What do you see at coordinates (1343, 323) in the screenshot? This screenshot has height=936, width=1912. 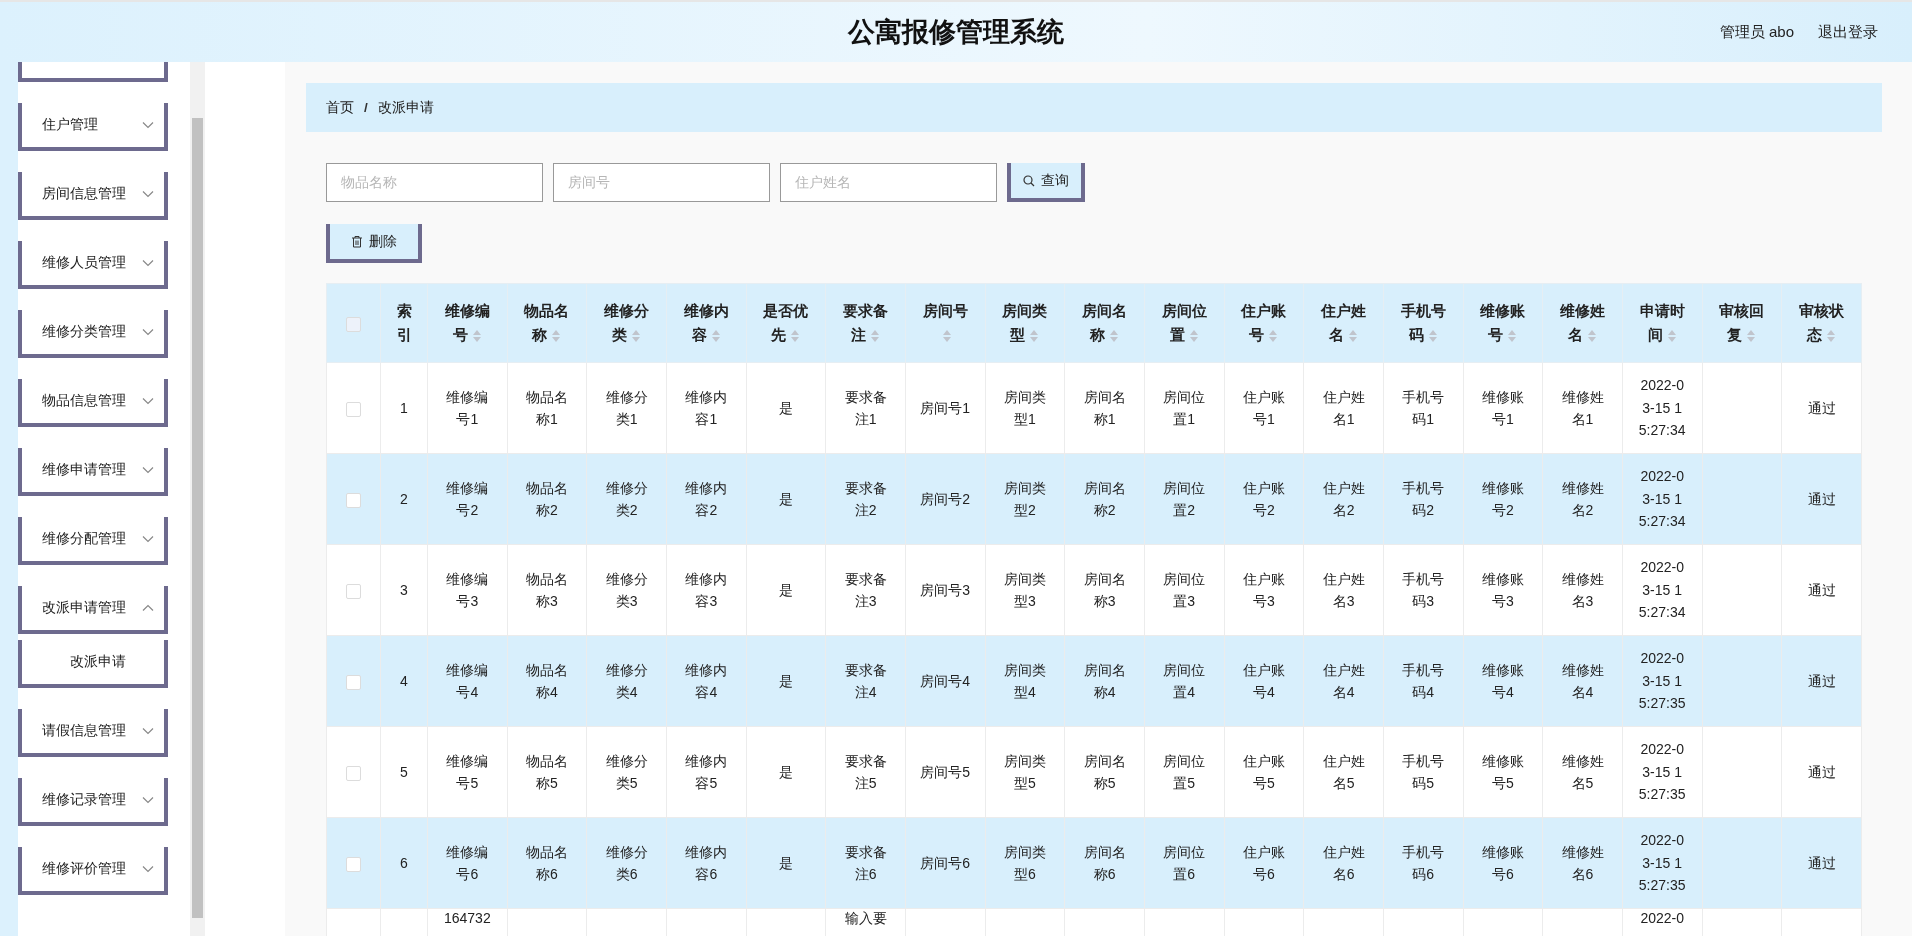 I see `column-header: 住户姓名` at bounding box center [1343, 323].